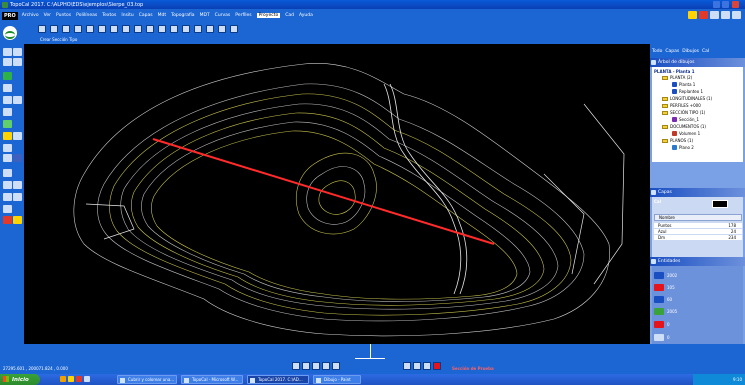  Describe the element at coordinates (698, 231) in the screenshot. I see `layer-row: Azul 24` at that location.